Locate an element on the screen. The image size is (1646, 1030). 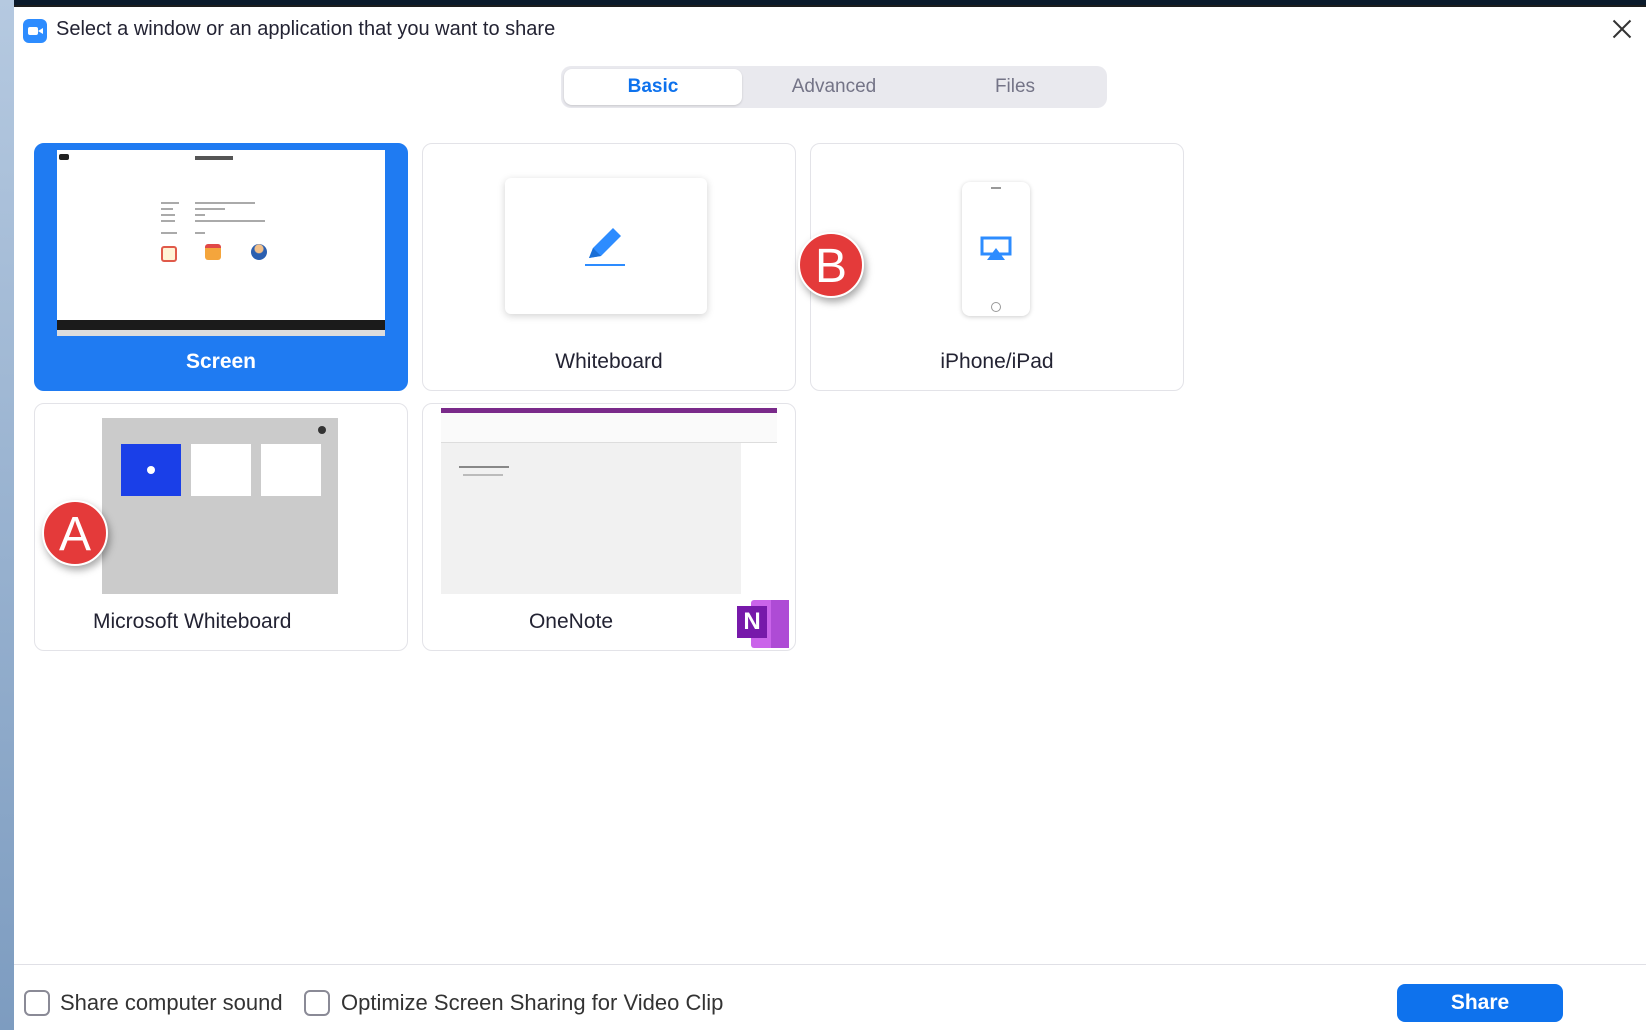
footer-divider is located at coordinates (830, 964).